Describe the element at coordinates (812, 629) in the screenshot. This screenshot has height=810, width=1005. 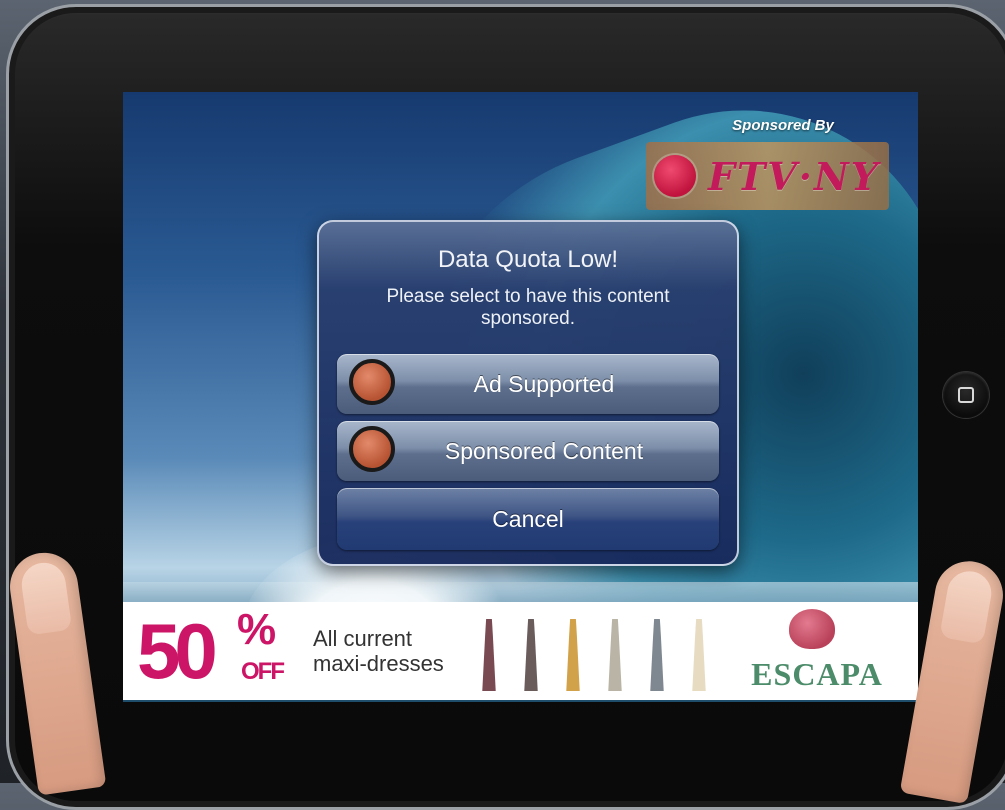
I see `flower-icon` at that location.